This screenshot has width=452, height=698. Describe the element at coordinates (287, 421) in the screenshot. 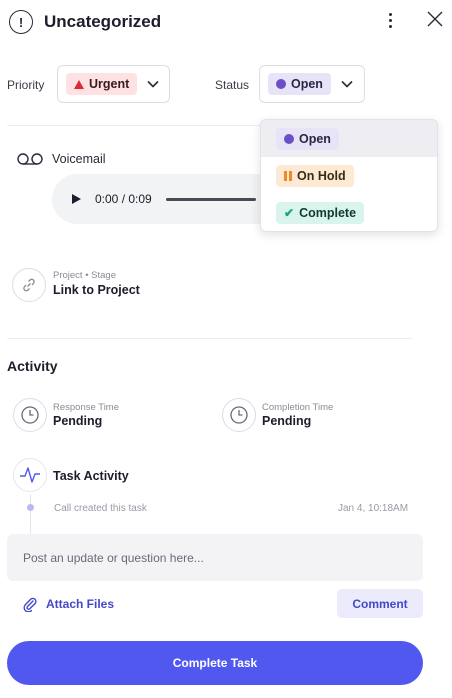

I see `completion-time-value: Pending` at that location.